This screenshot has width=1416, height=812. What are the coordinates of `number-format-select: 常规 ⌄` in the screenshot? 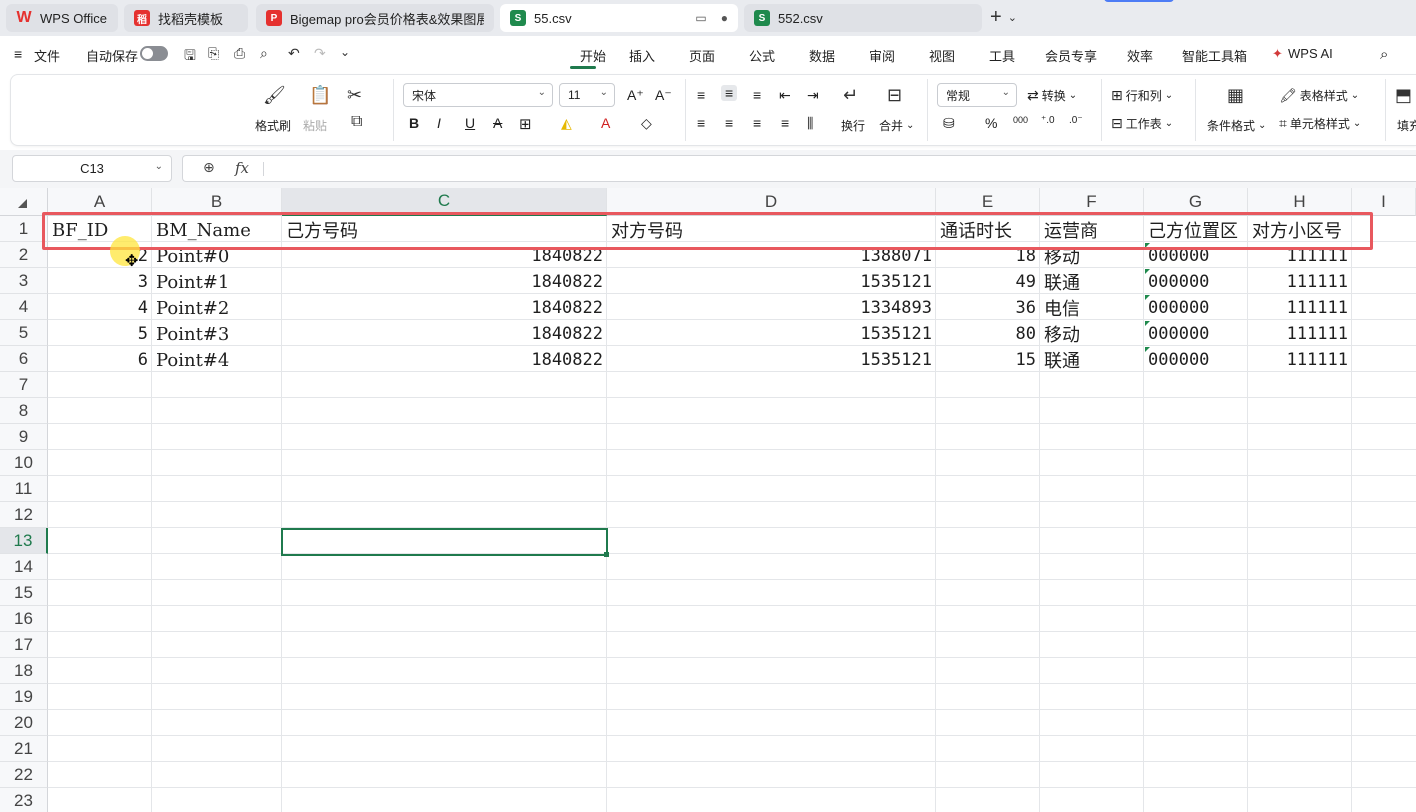 It's located at (977, 95).